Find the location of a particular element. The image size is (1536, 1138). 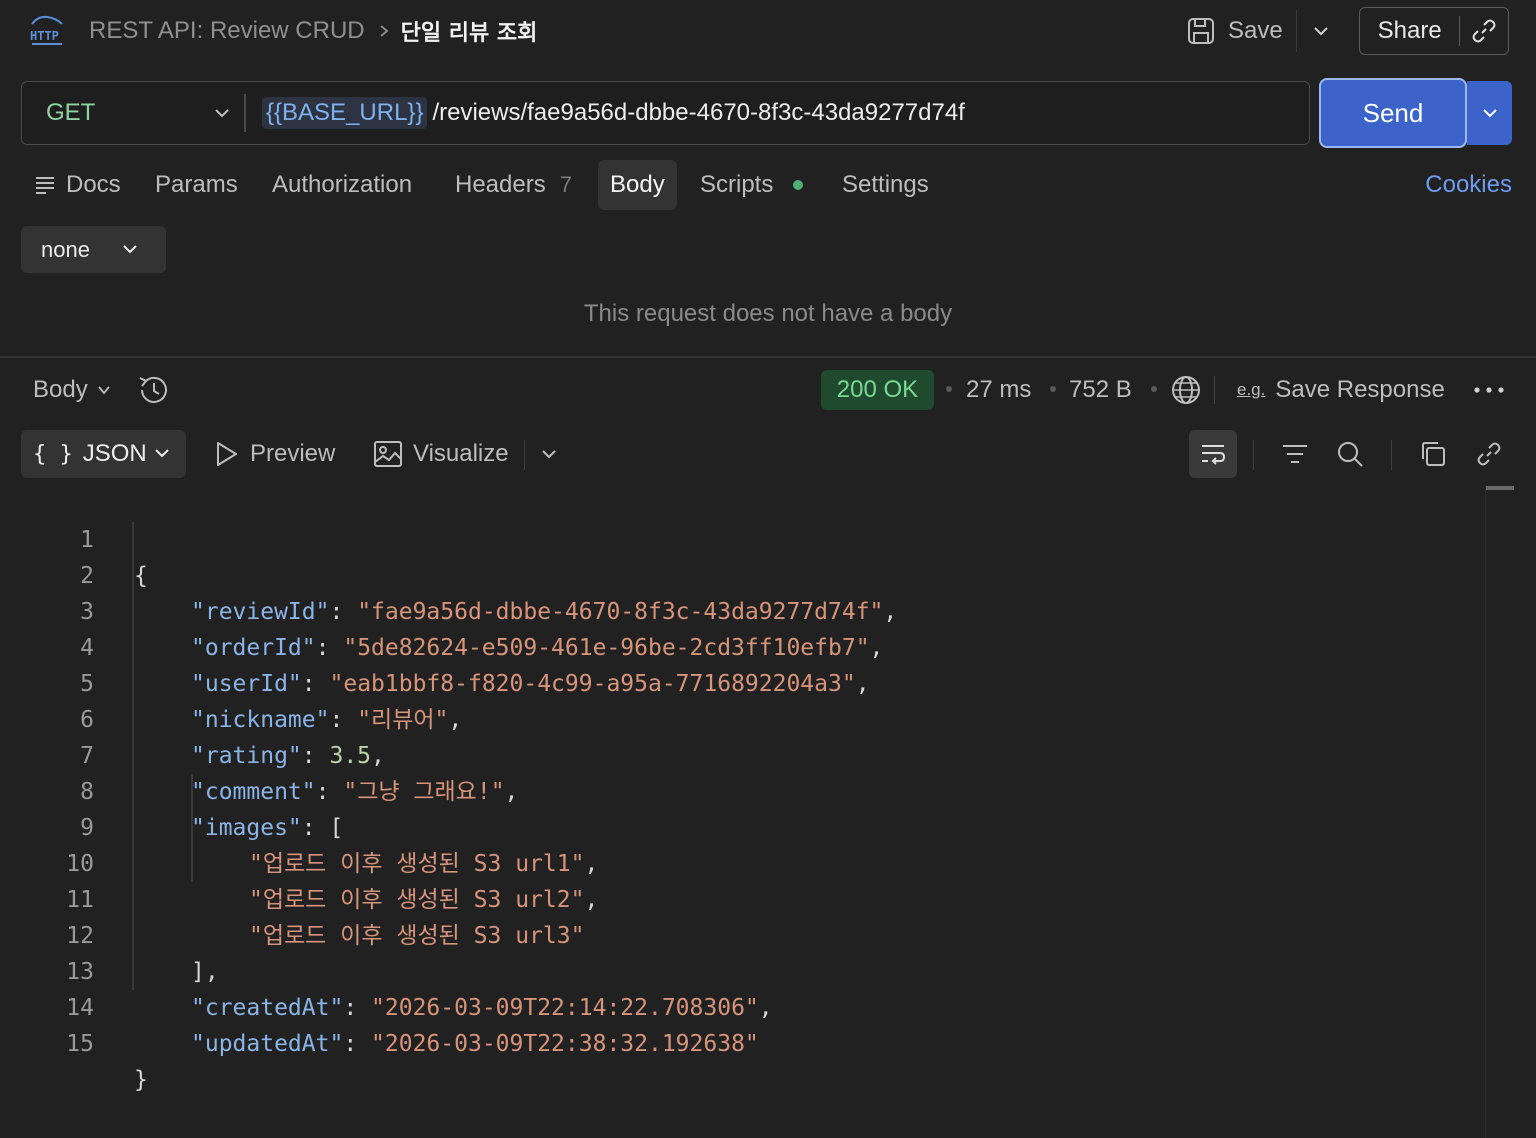

tab-label: Params is located at coordinates (196, 184).